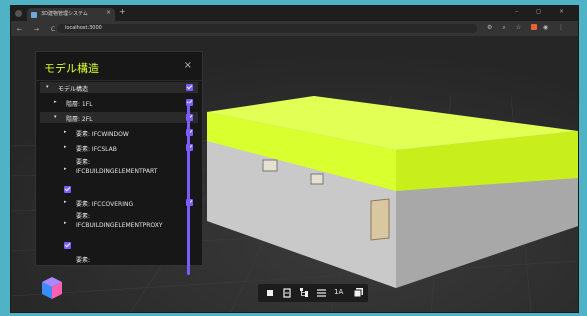 This screenshot has width=587, height=316. I want to click on browser-menu-icon, so click(18, 13).